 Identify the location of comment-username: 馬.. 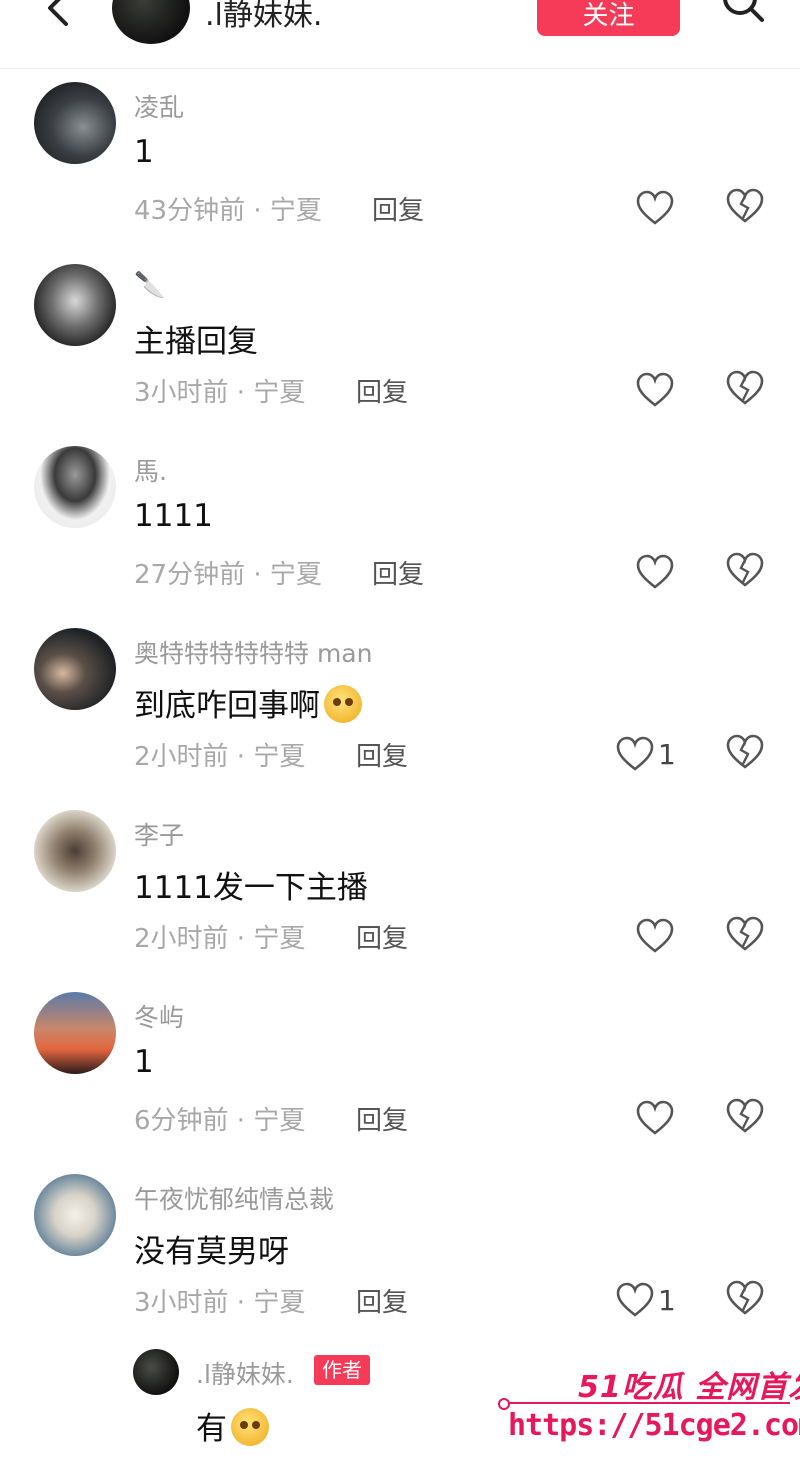
(150, 470).